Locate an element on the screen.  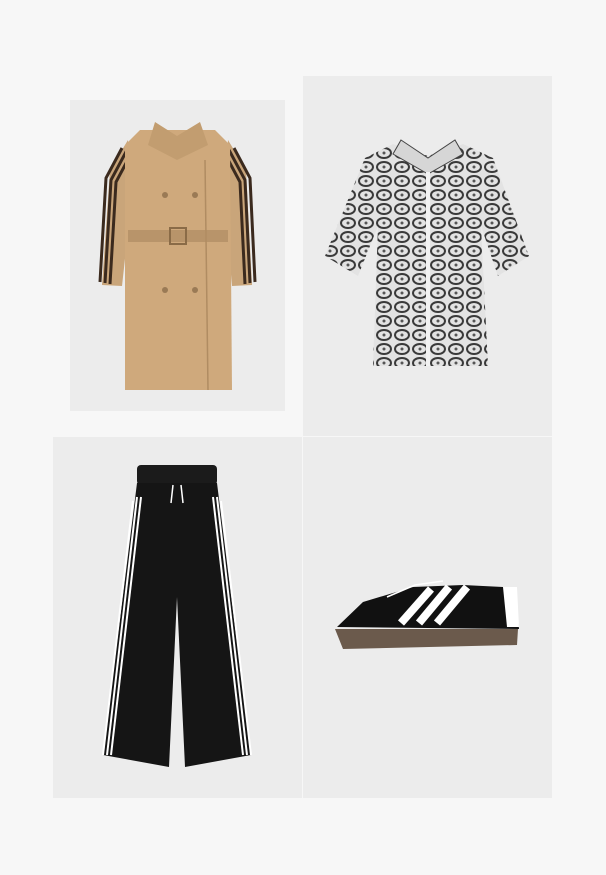
trench-coat-illustration is located at coordinates (177, 256).